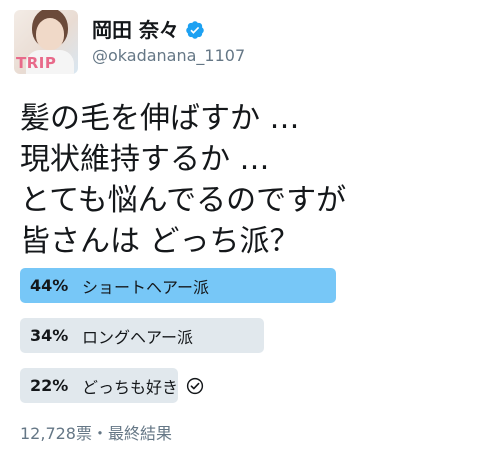 The width and height of the screenshot is (480, 457). What do you see at coordinates (49, 335) in the screenshot?
I see `poll-percent: 34%` at bounding box center [49, 335].